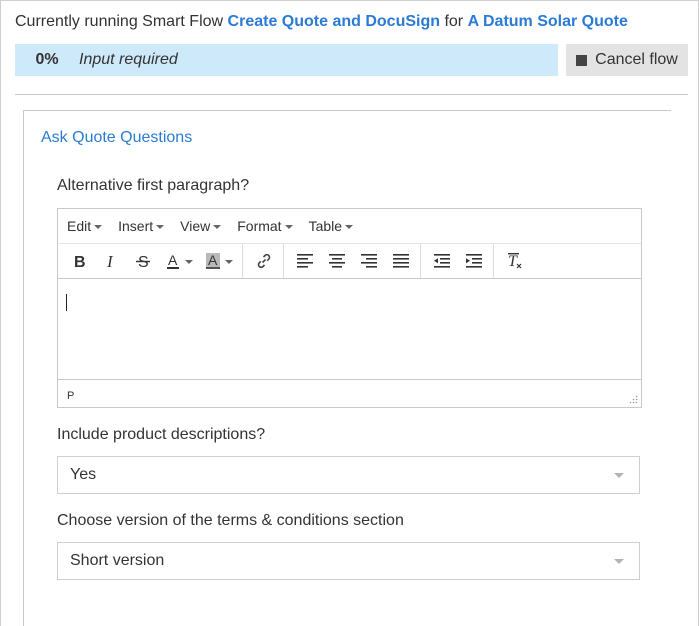 The height and width of the screenshot is (626, 699). Describe the element at coordinates (128, 59) in the screenshot. I see `progress-status: Input required` at that location.